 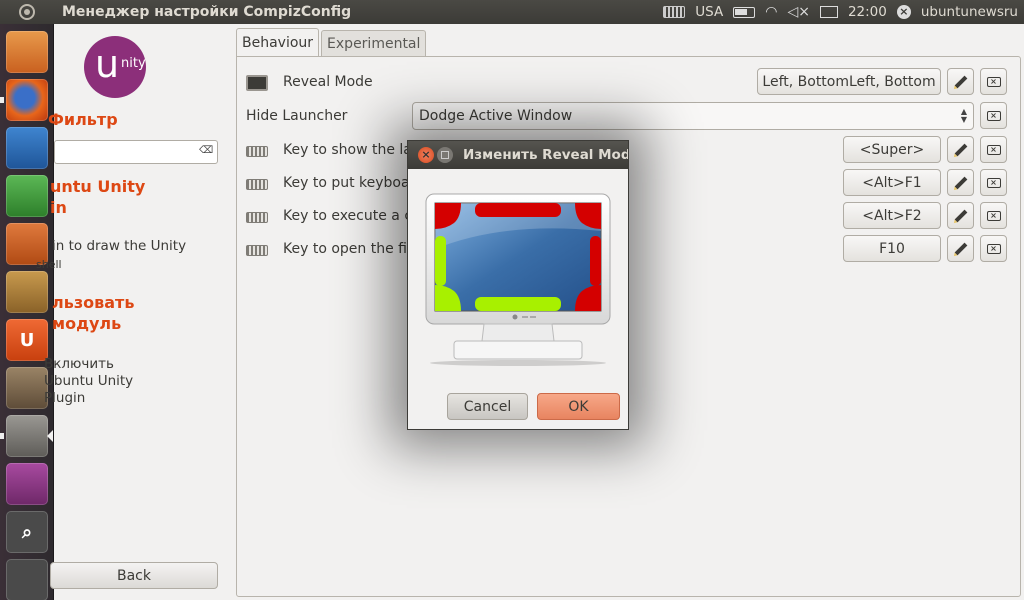 What do you see at coordinates (518, 155) in the screenshot?
I see `dialog-titlebar: × Изменить Reveal Mode` at bounding box center [518, 155].